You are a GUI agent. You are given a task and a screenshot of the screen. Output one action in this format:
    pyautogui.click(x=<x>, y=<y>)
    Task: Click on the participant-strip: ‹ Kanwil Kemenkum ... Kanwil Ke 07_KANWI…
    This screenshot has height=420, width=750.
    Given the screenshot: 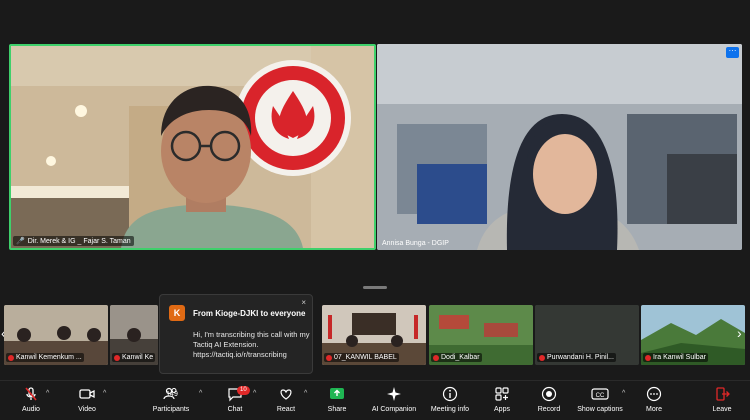 What is the action you would take?
    pyautogui.click(x=375, y=336)
    